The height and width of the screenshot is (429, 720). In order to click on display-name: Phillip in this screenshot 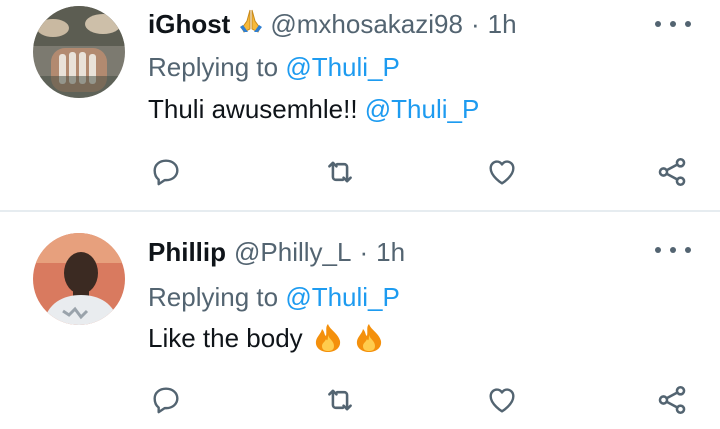, I will do `click(187, 252)`.